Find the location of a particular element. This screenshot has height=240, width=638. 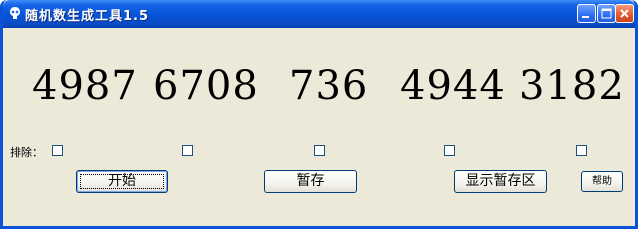

close-button is located at coordinates (624, 13).